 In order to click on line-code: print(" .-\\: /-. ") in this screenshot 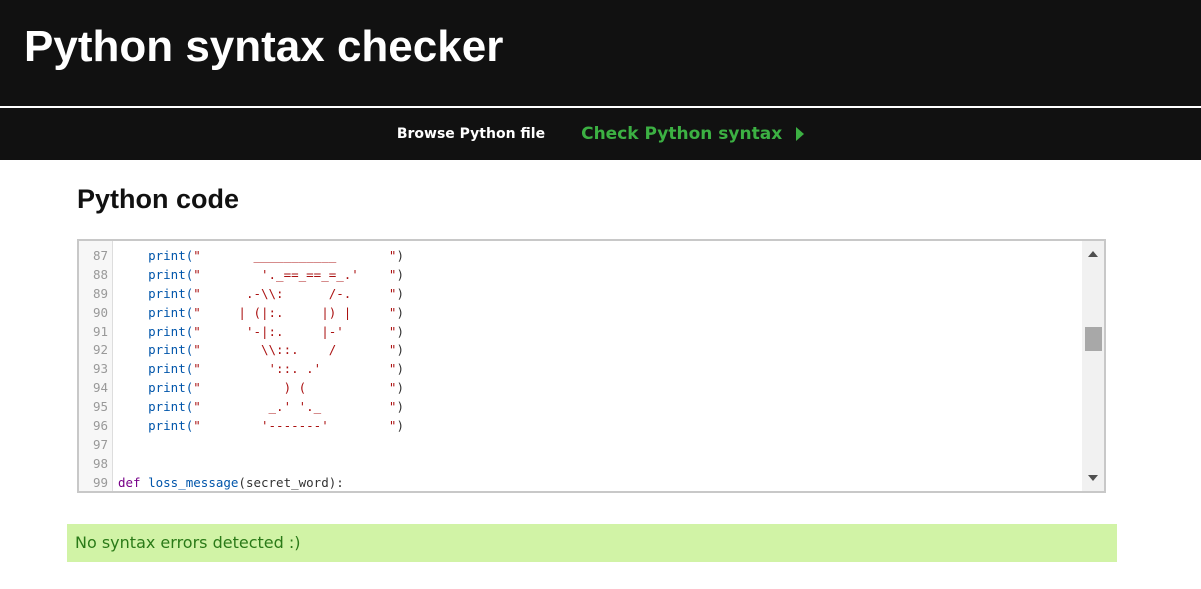, I will do `click(258, 294)`.